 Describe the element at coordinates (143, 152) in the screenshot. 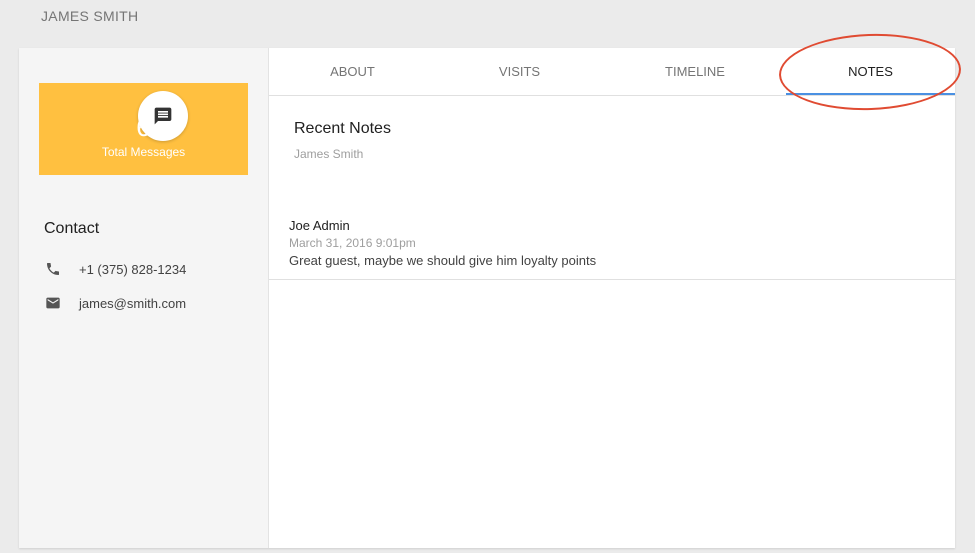

I see `messages-label: Total Messages` at that location.